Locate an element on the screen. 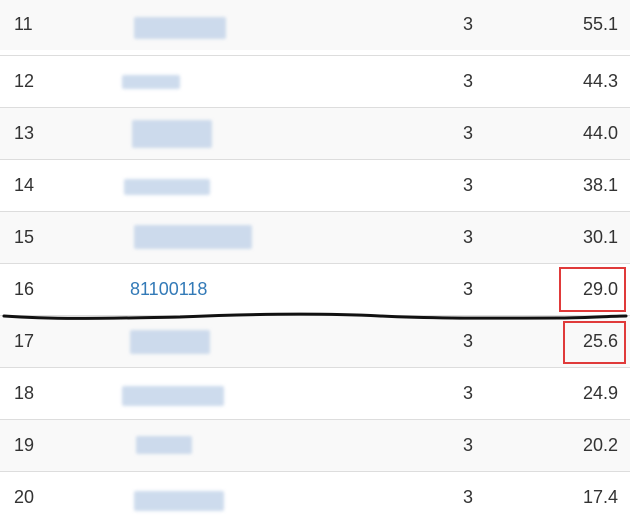 The width and height of the screenshot is (630, 525). rank-cell: 15 is located at coordinates (24, 237).